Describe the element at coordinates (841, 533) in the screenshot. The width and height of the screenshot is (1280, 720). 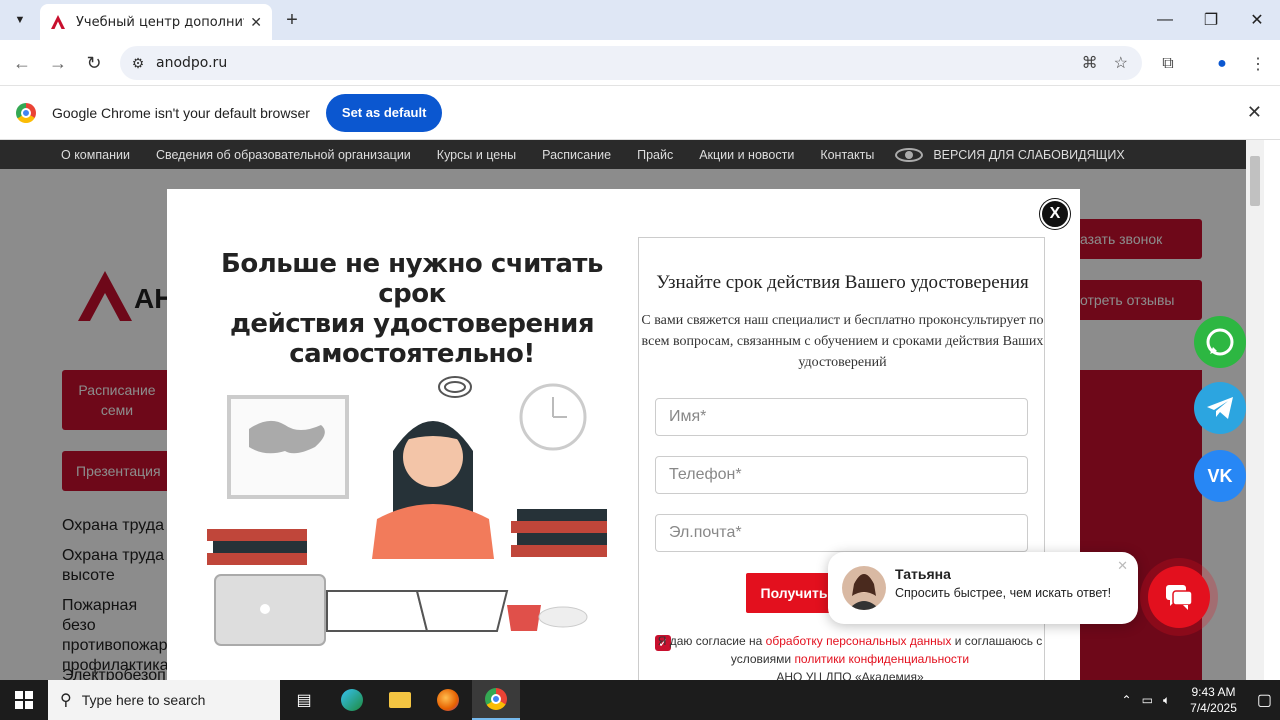
I see `email-input` at that location.